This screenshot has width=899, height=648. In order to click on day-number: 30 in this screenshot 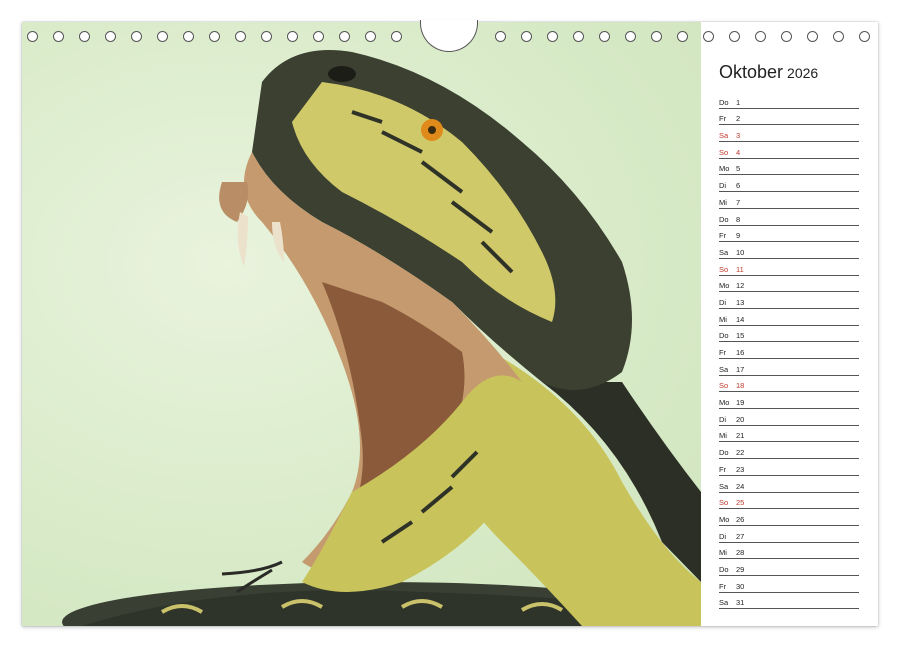, I will do `click(740, 586)`.